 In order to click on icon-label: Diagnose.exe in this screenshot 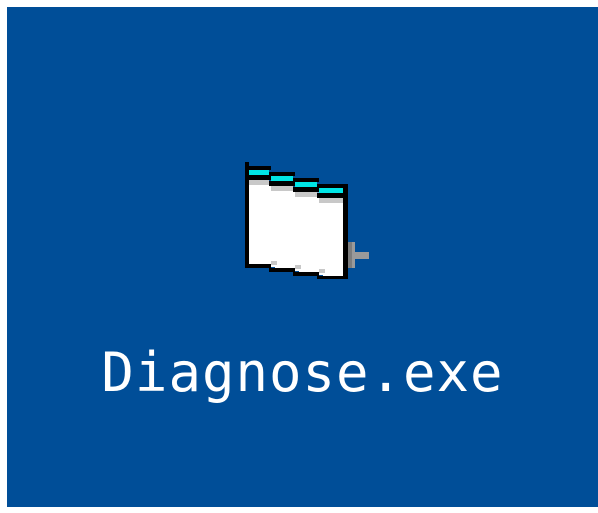, I will do `click(302, 373)`.